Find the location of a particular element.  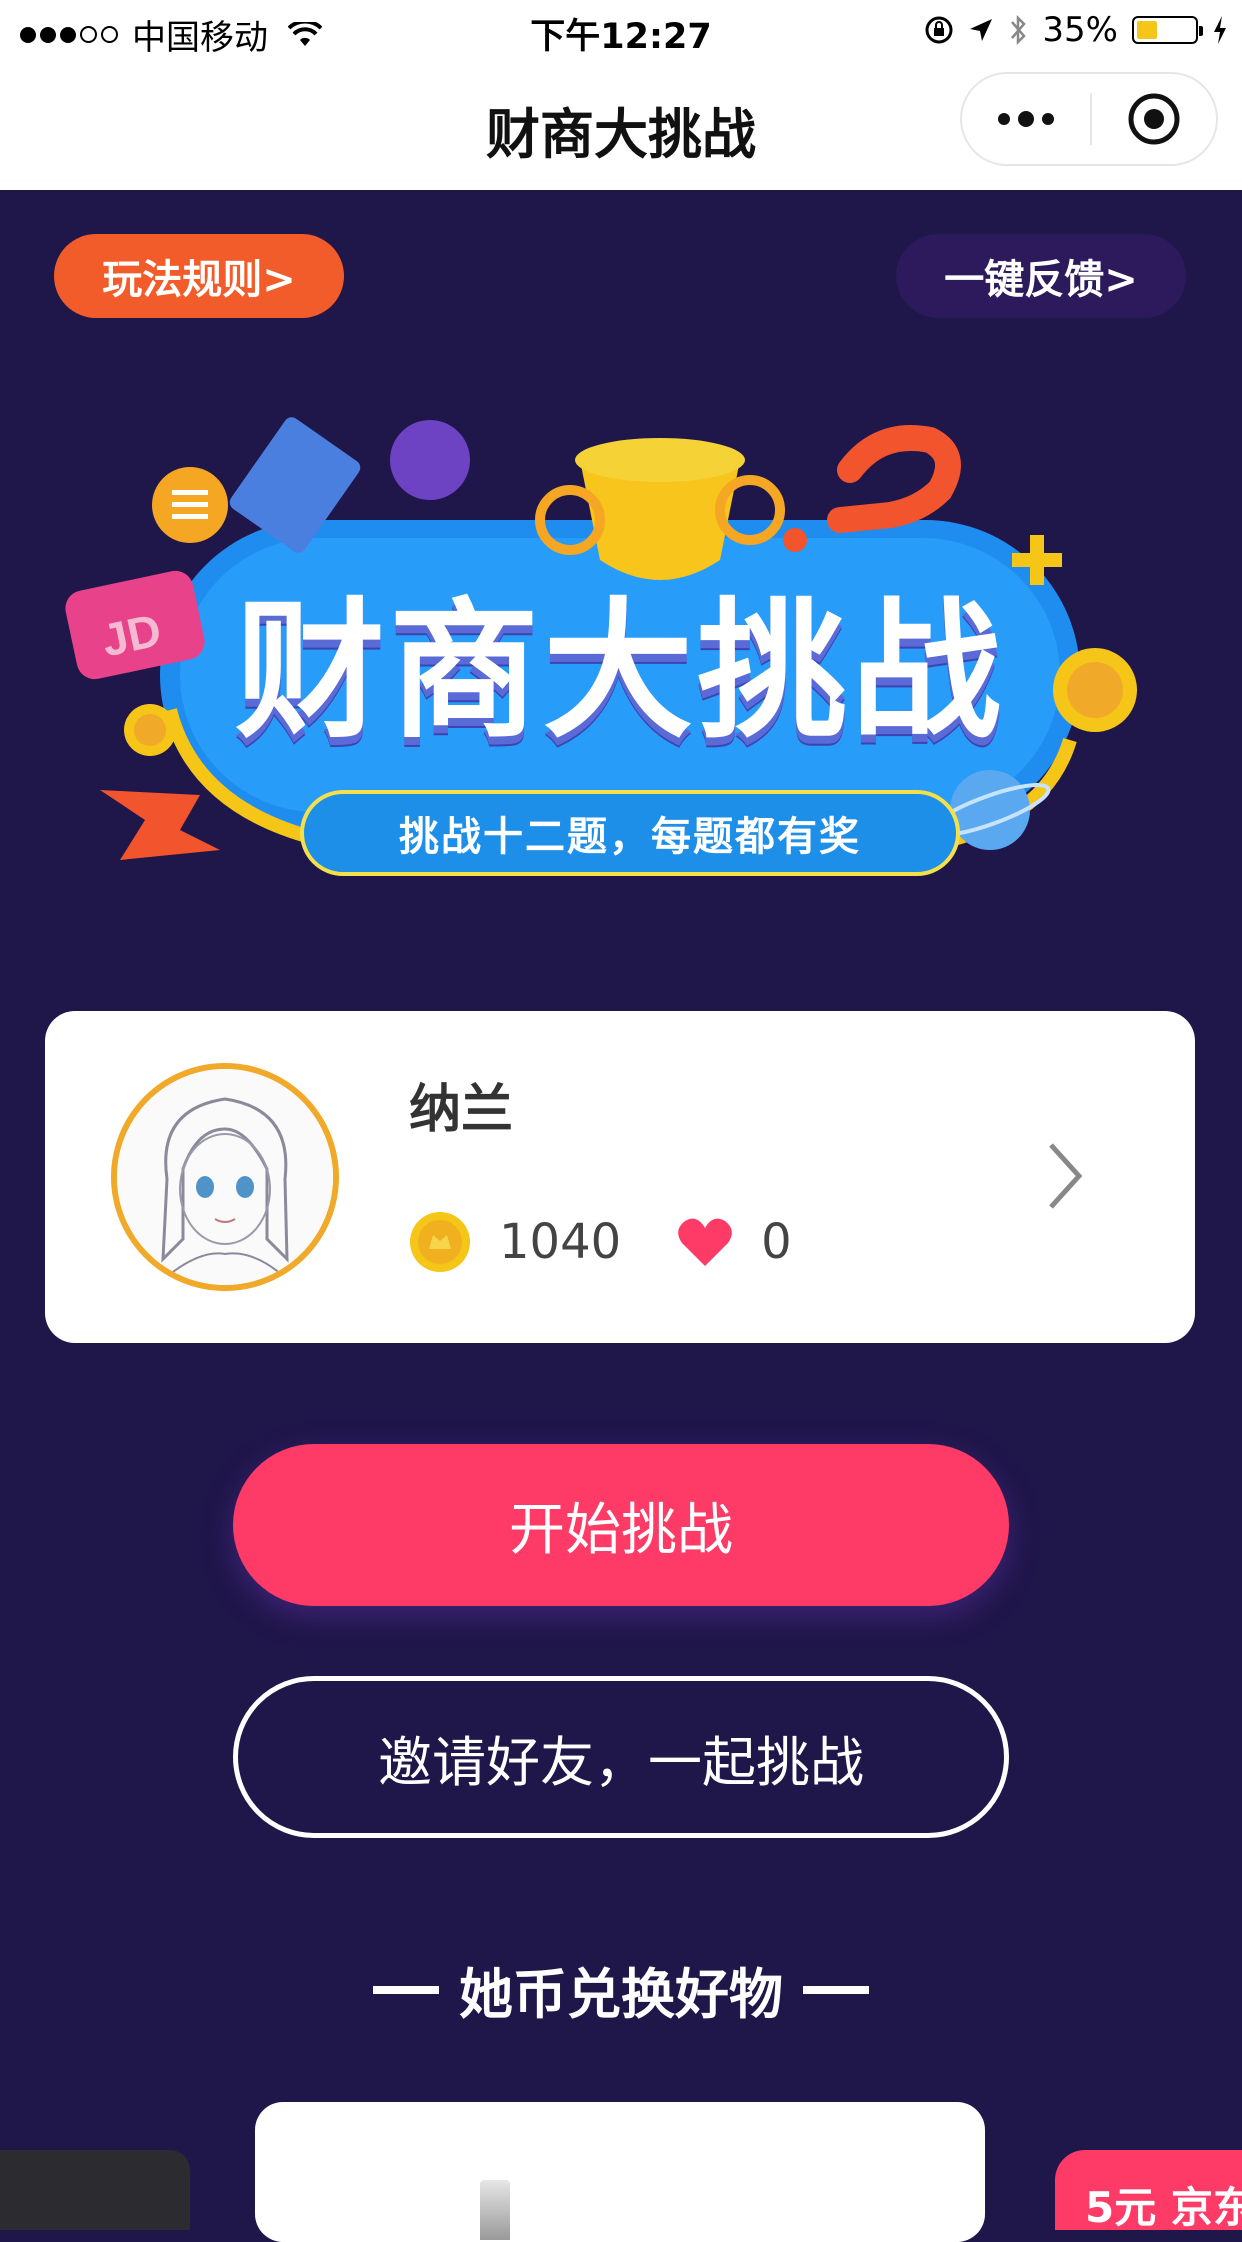

user-stats: 1040 0 is located at coordinates (600, 1242).